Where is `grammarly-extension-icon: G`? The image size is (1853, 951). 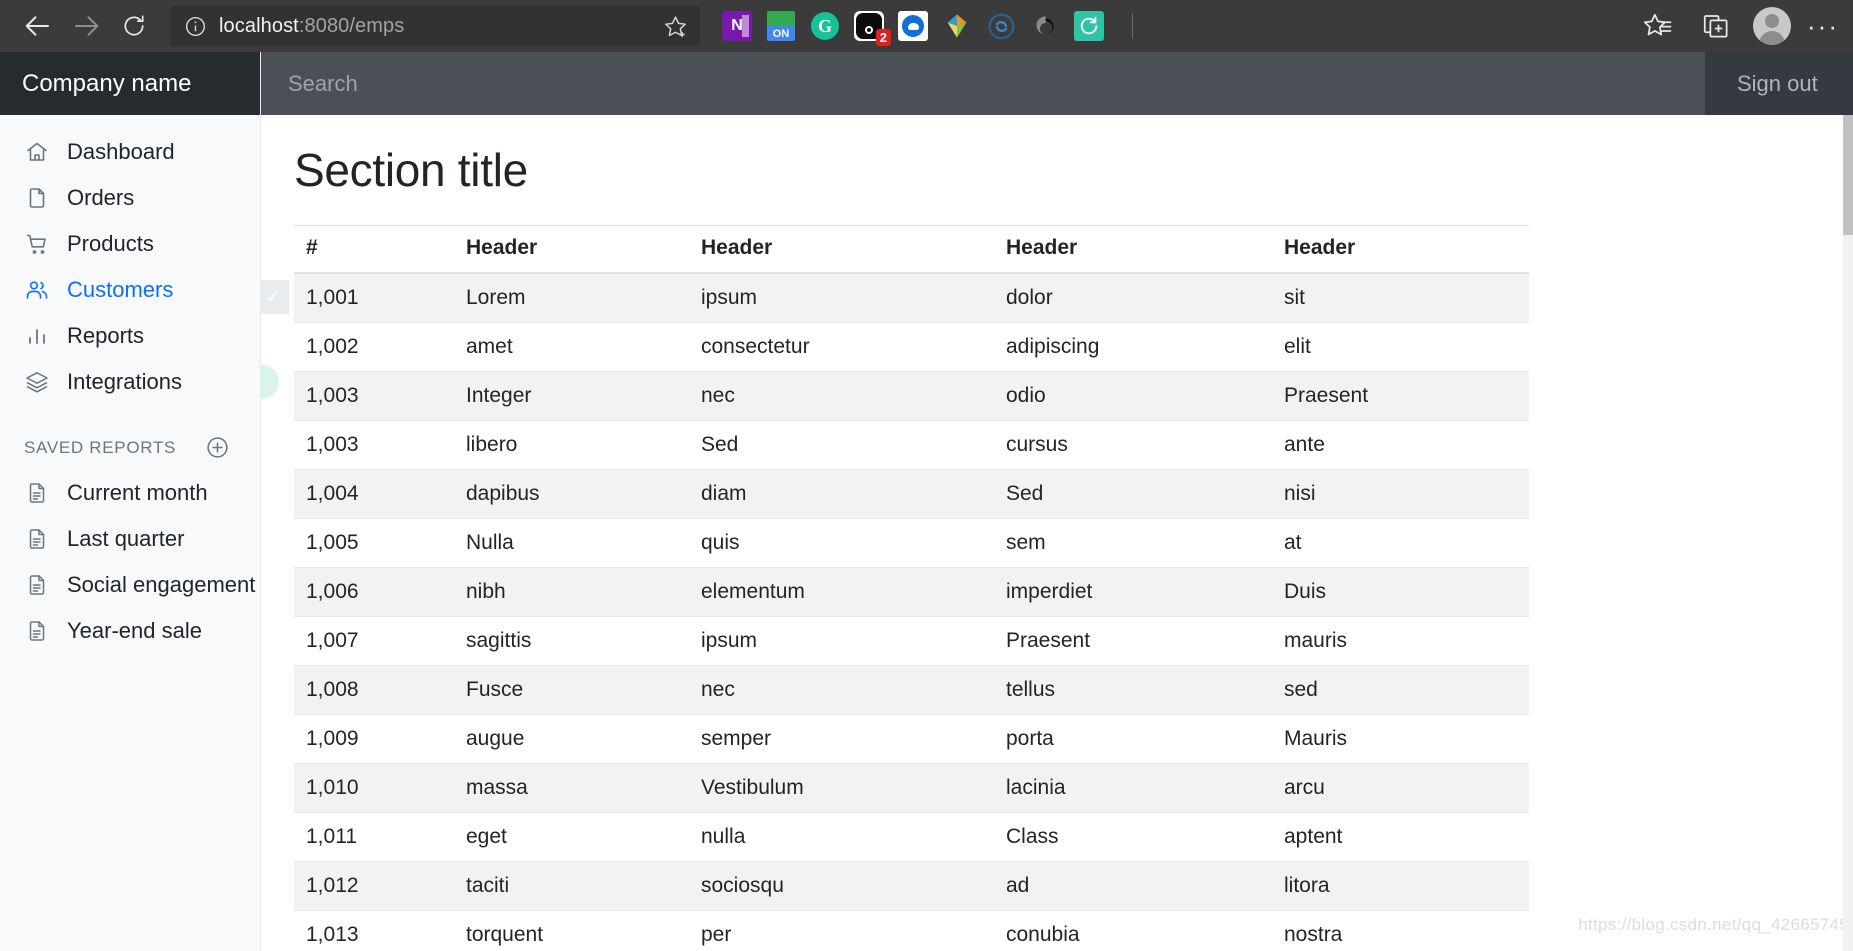
grammarly-extension-icon: G is located at coordinates (825, 26).